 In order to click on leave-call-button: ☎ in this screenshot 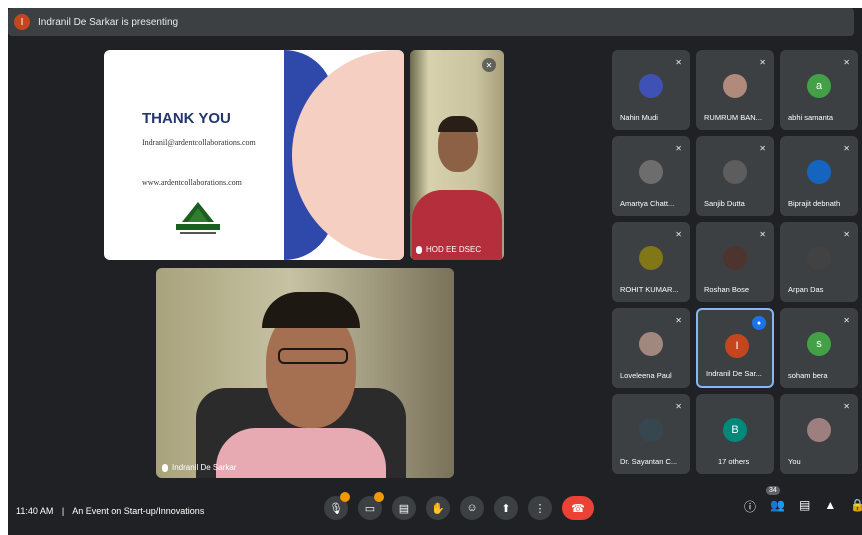, I will do `click(578, 508)`.